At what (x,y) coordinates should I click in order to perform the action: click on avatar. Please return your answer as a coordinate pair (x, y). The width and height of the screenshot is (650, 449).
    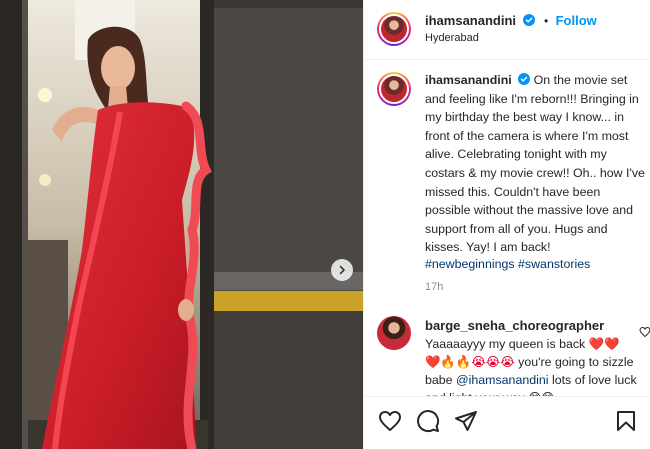
    Looking at the image, I should click on (394, 29).